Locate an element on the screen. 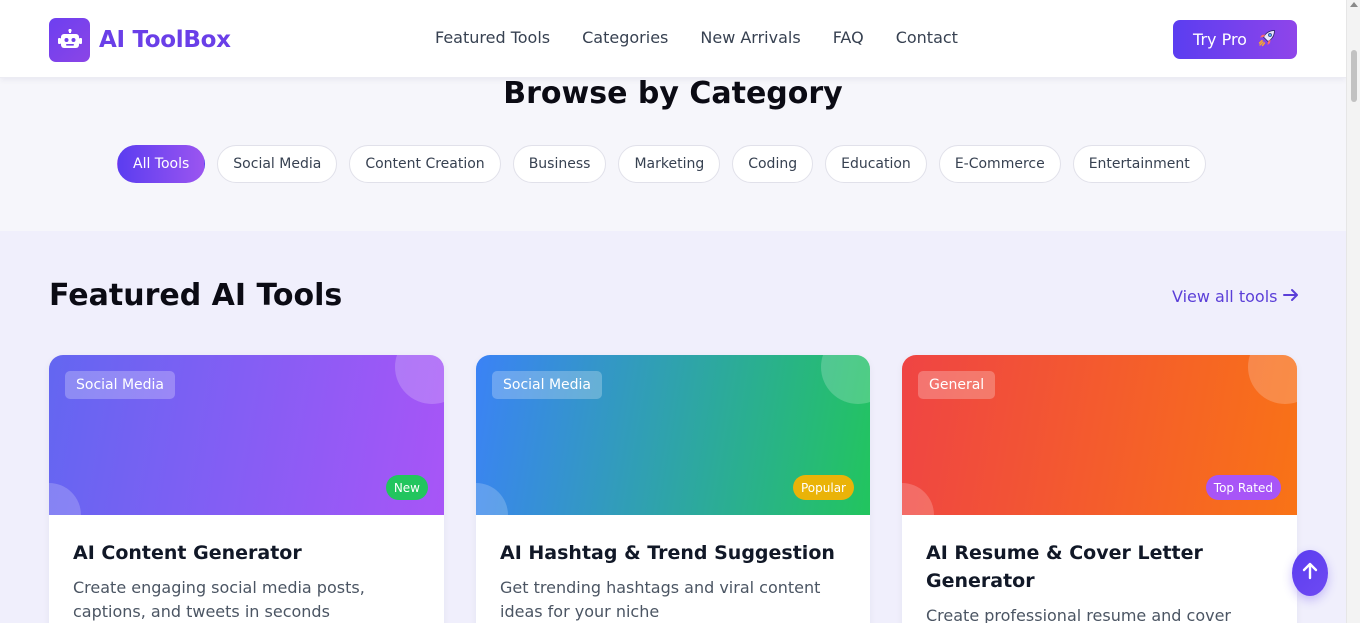  robot-icon is located at coordinates (69, 40).